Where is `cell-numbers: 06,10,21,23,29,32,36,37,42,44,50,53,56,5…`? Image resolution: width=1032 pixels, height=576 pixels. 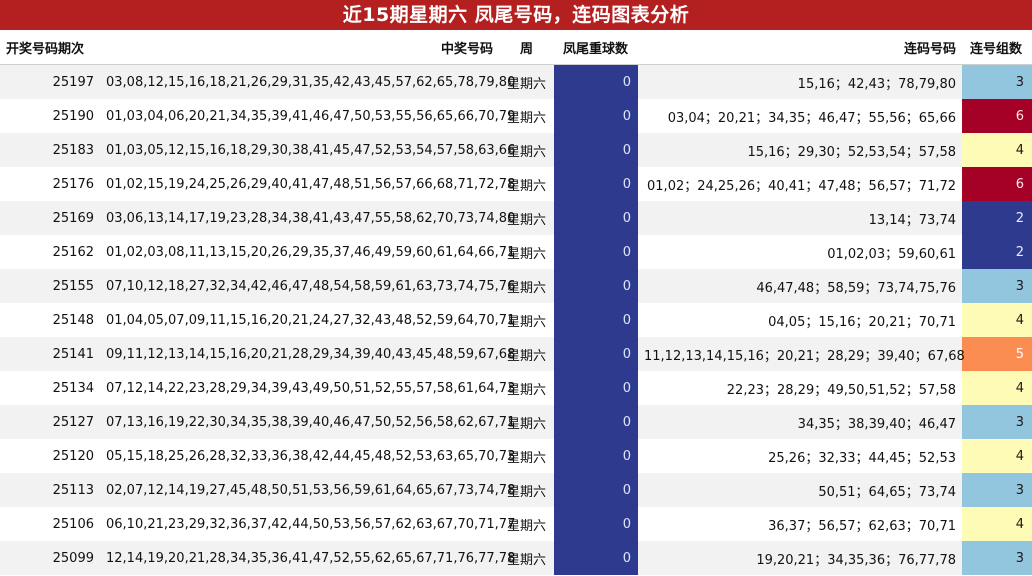
cell-numbers: 06,10,21,23,29,32,36,37,42,44,50,53,56,5… is located at coordinates (307, 524).